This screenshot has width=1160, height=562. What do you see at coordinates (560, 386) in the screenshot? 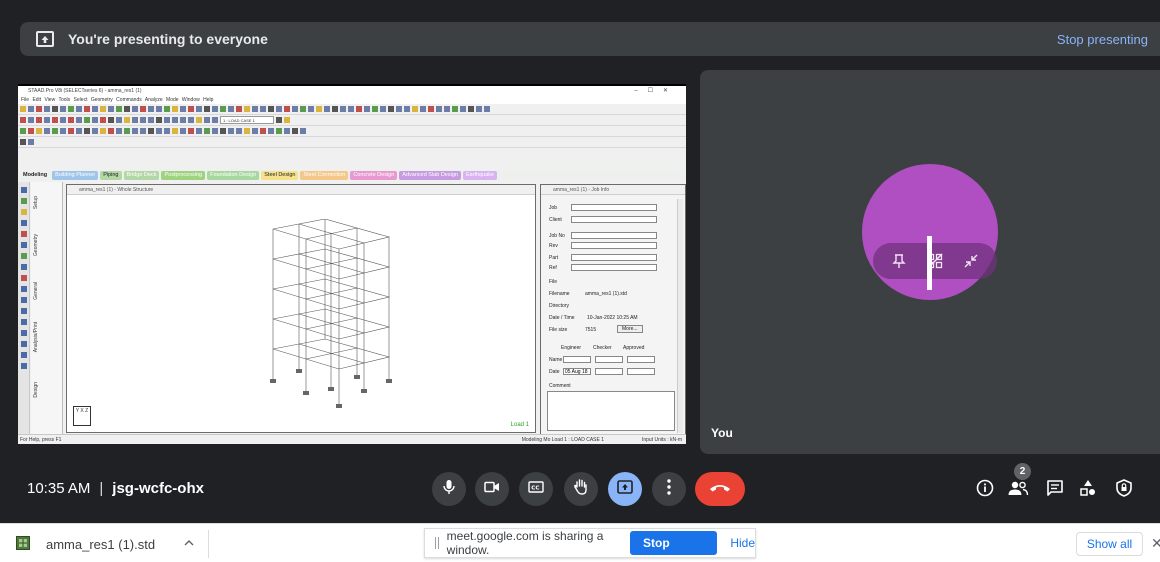
I see `comment-label: Comment` at bounding box center [560, 386].